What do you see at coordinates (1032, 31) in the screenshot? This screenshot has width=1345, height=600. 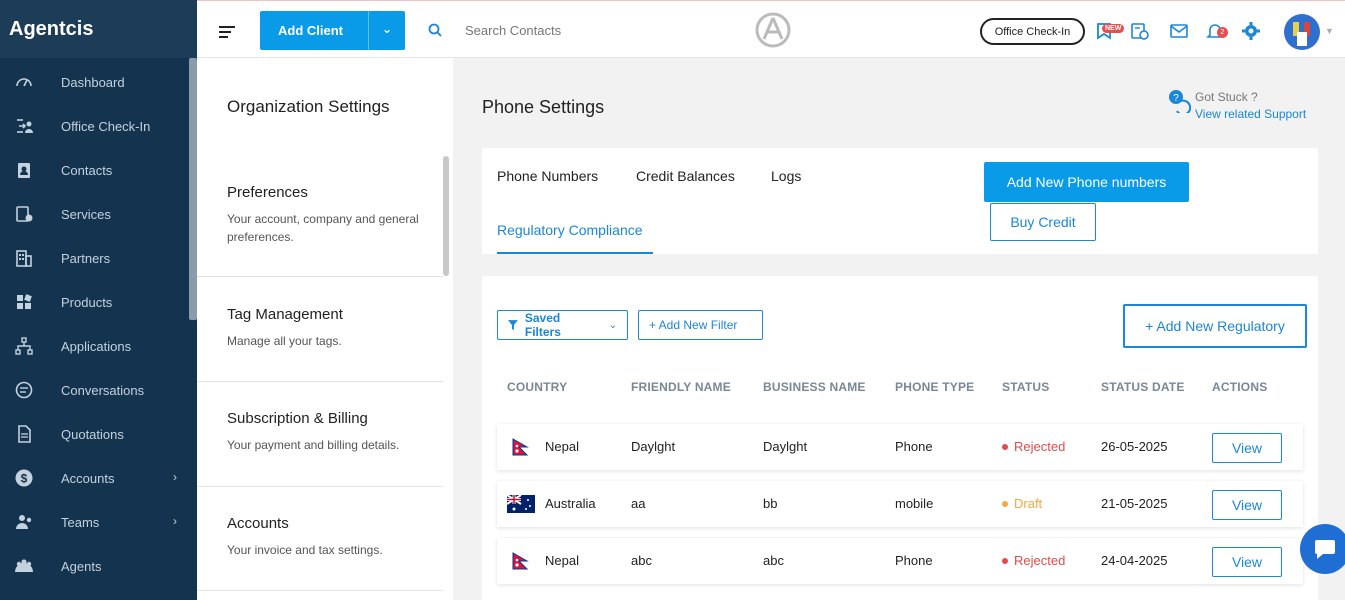 I see `office-checkin-button: Office Check-In` at bounding box center [1032, 31].